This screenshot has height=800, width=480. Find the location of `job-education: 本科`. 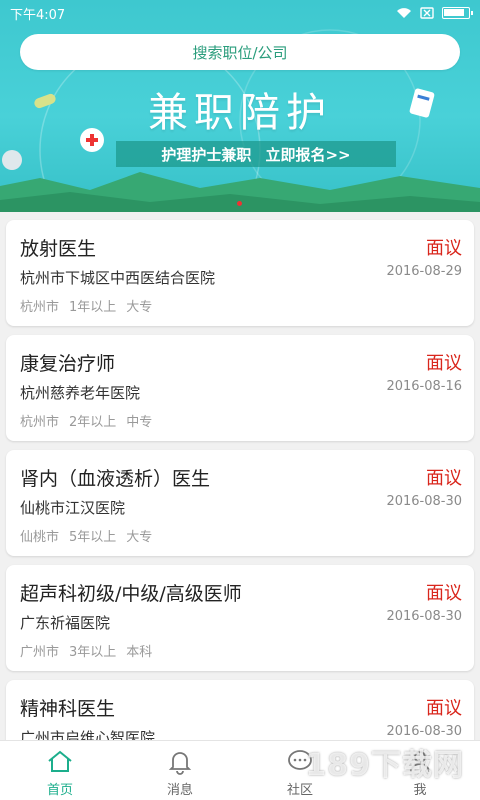

job-education: 本科 is located at coordinates (139, 652).